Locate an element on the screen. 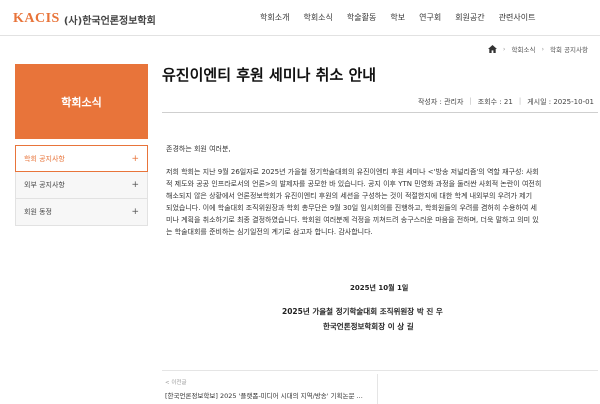 The height and width of the screenshot is (404, 600). signature-line-president: 한국언론정보학회장 이 상 길 is located at coordinates (368, 326).